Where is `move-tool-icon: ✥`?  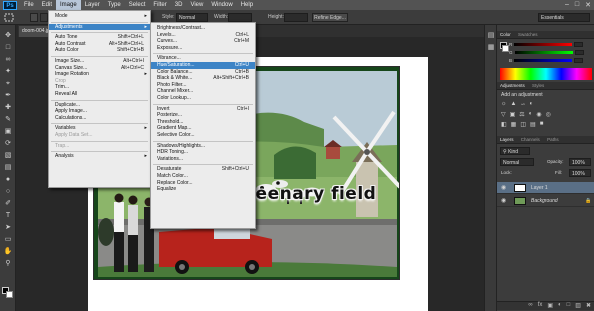
move-tool-icon: ✥ is located at coordinates (8, 36).